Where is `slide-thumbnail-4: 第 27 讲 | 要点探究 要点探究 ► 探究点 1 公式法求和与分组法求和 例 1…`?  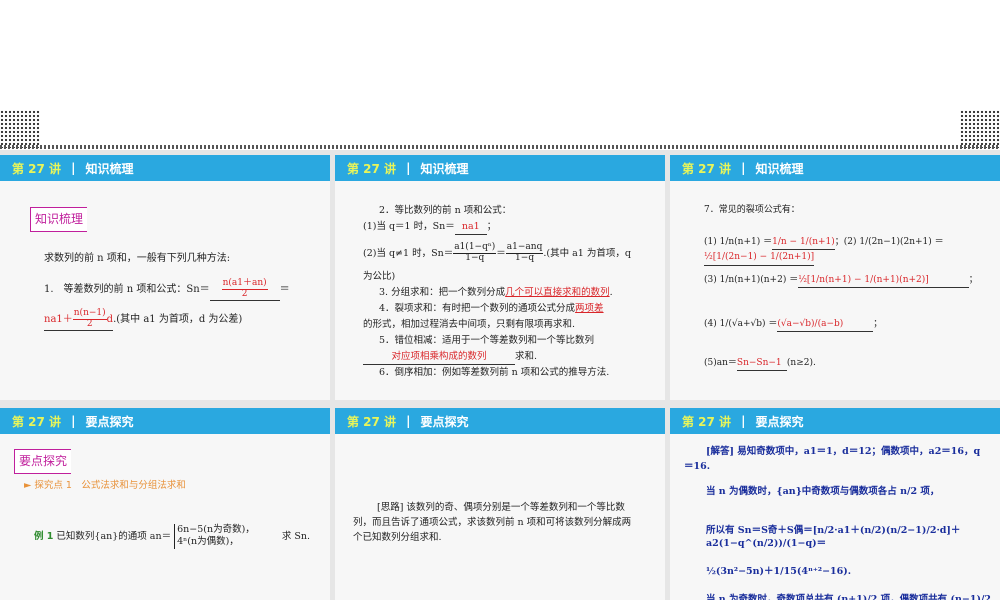
slide-thumbnail-4: 第 27 讲 | 要点探究 要点探究 ► 探究点 1 公式法求和与分组法求和 例 1… is located at coordinates (165, 504).